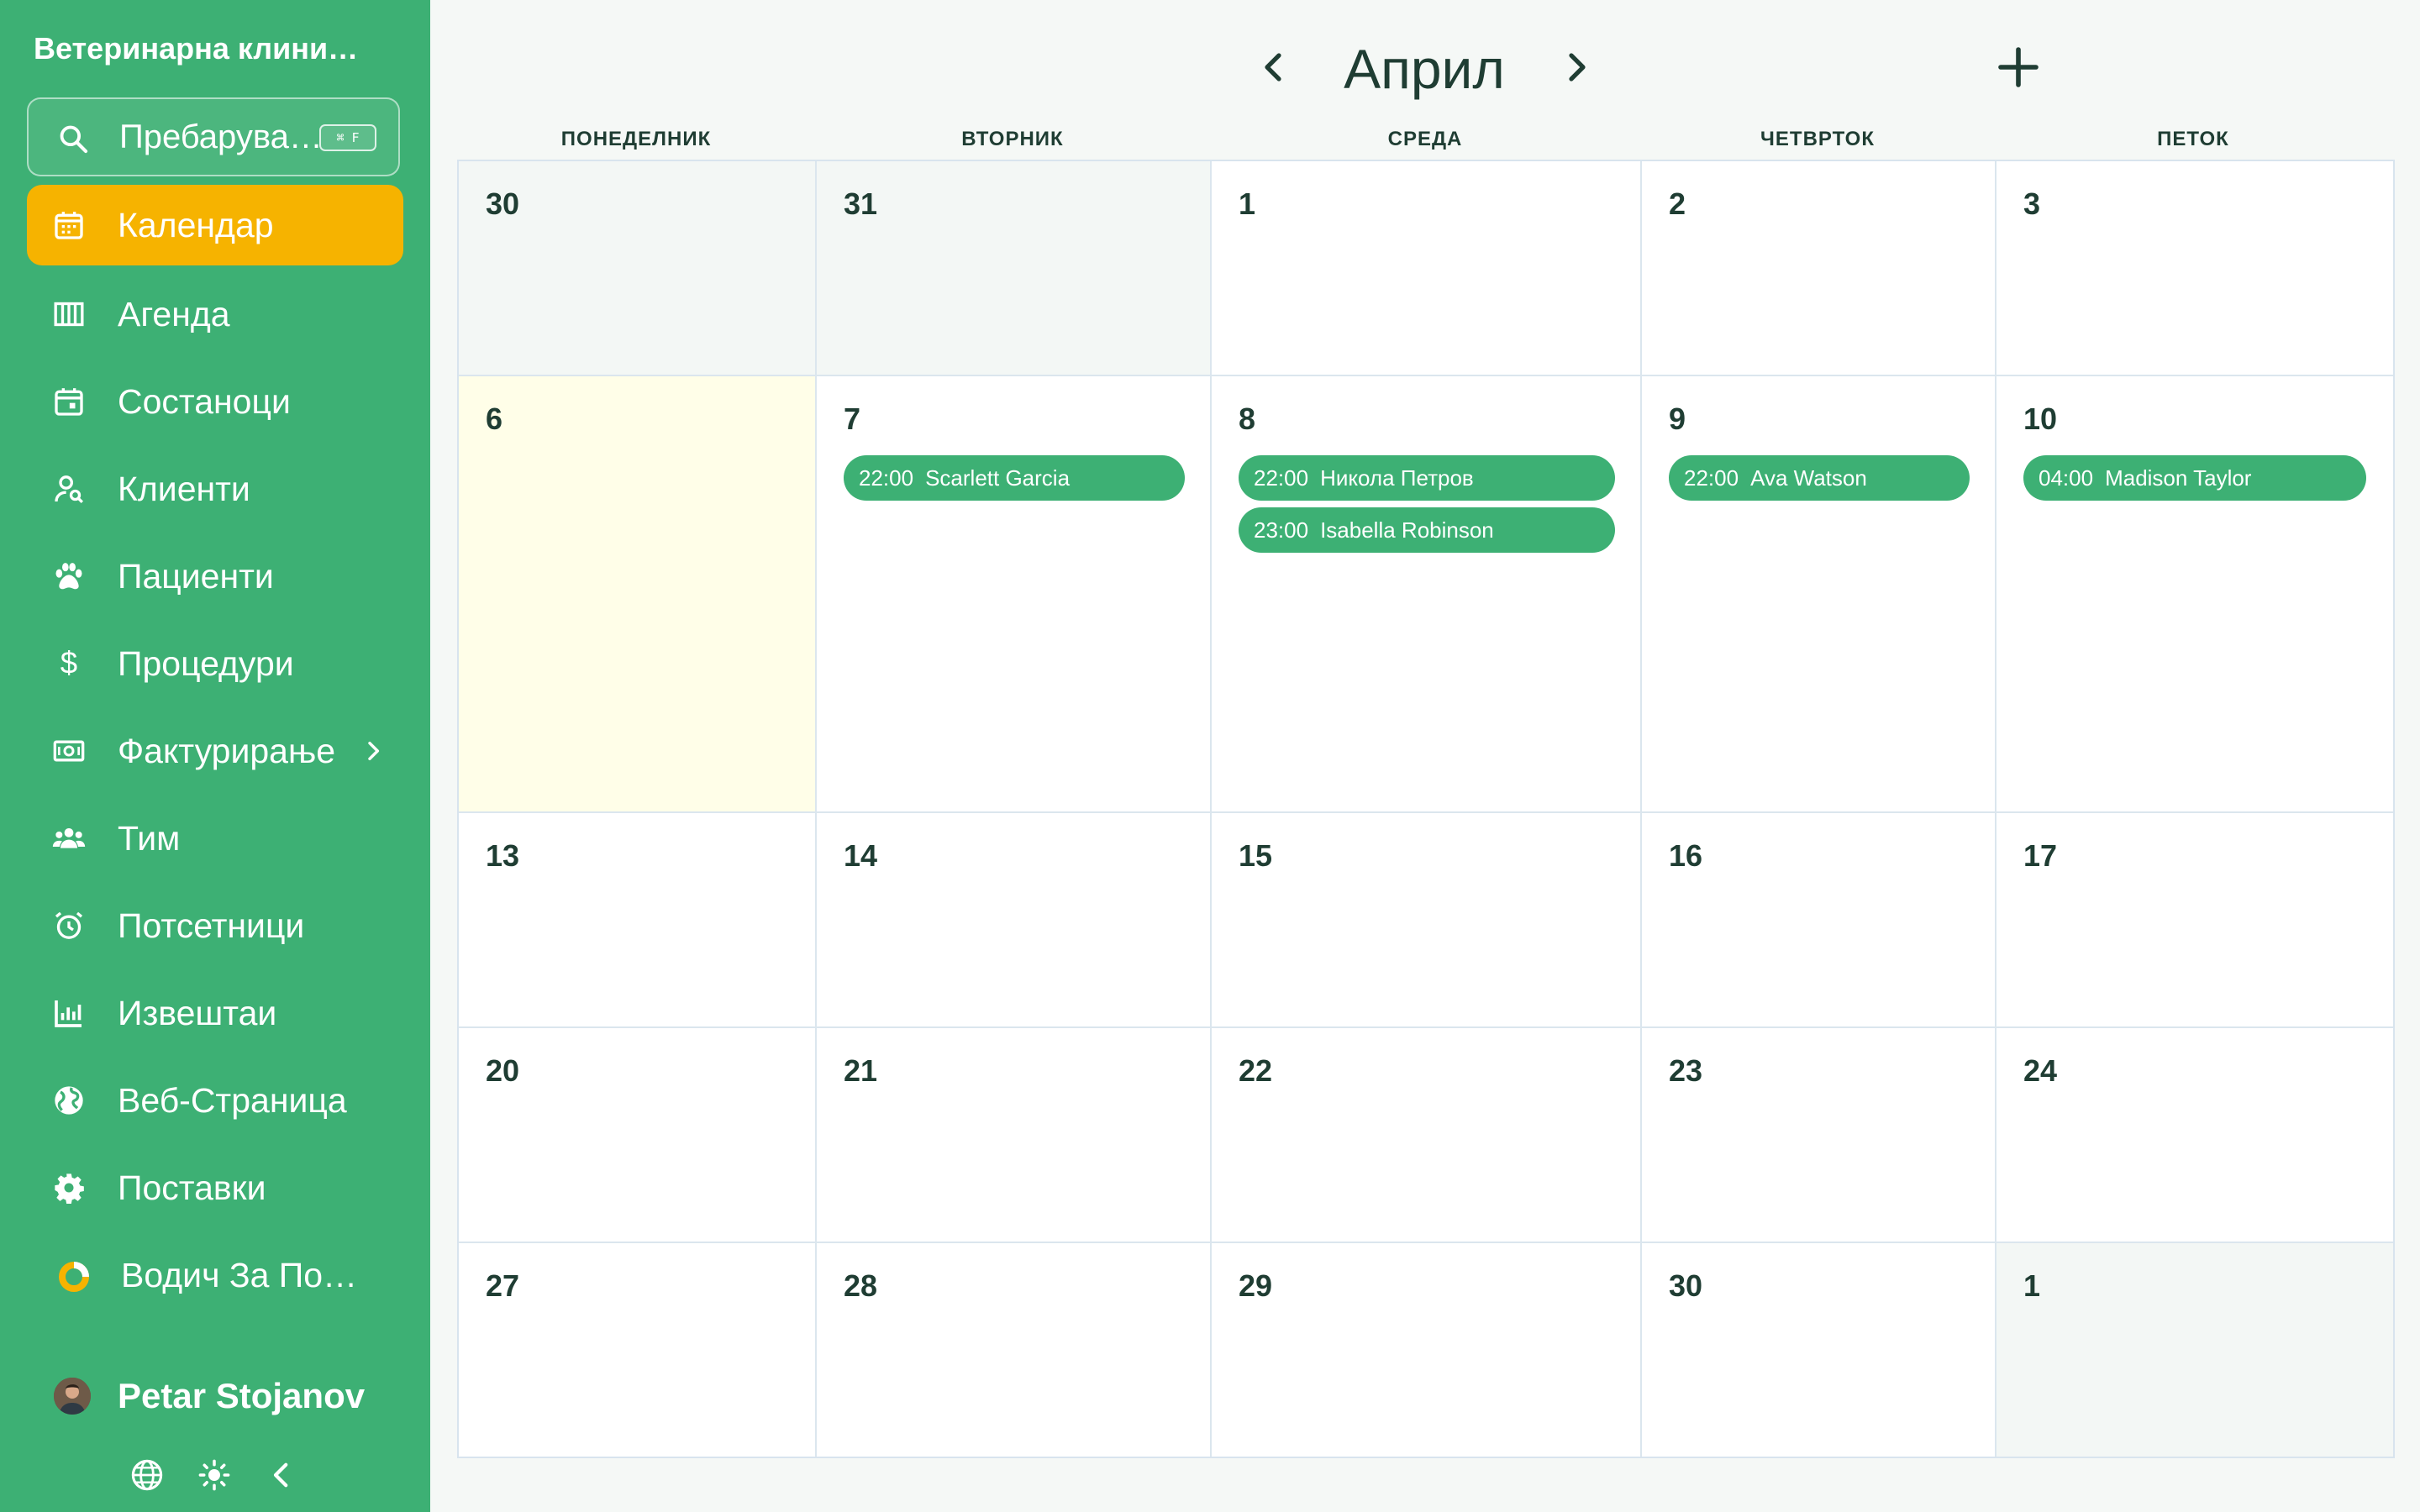  What do you see at coordinates (853, 419) in the screenshot?
I see `day-number: 7` at bounding box center [853, 419].